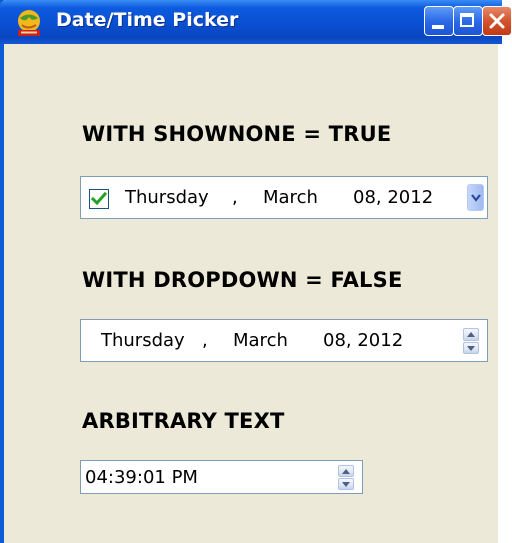 The image size is (512, 543). Describe the element at coordinates (147, 20) in the screenshot. I see `window-title: Date/Time Picker` at that location.